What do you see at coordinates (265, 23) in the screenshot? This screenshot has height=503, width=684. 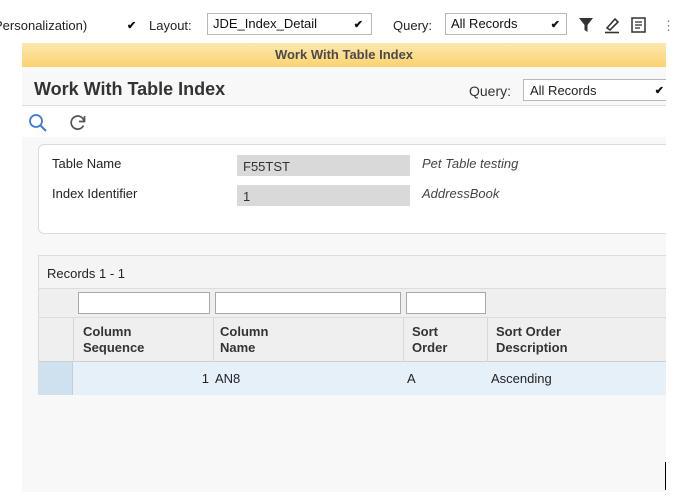 I see `layout-value: JDE_Index_Detail` at bounding box center [265, 23].